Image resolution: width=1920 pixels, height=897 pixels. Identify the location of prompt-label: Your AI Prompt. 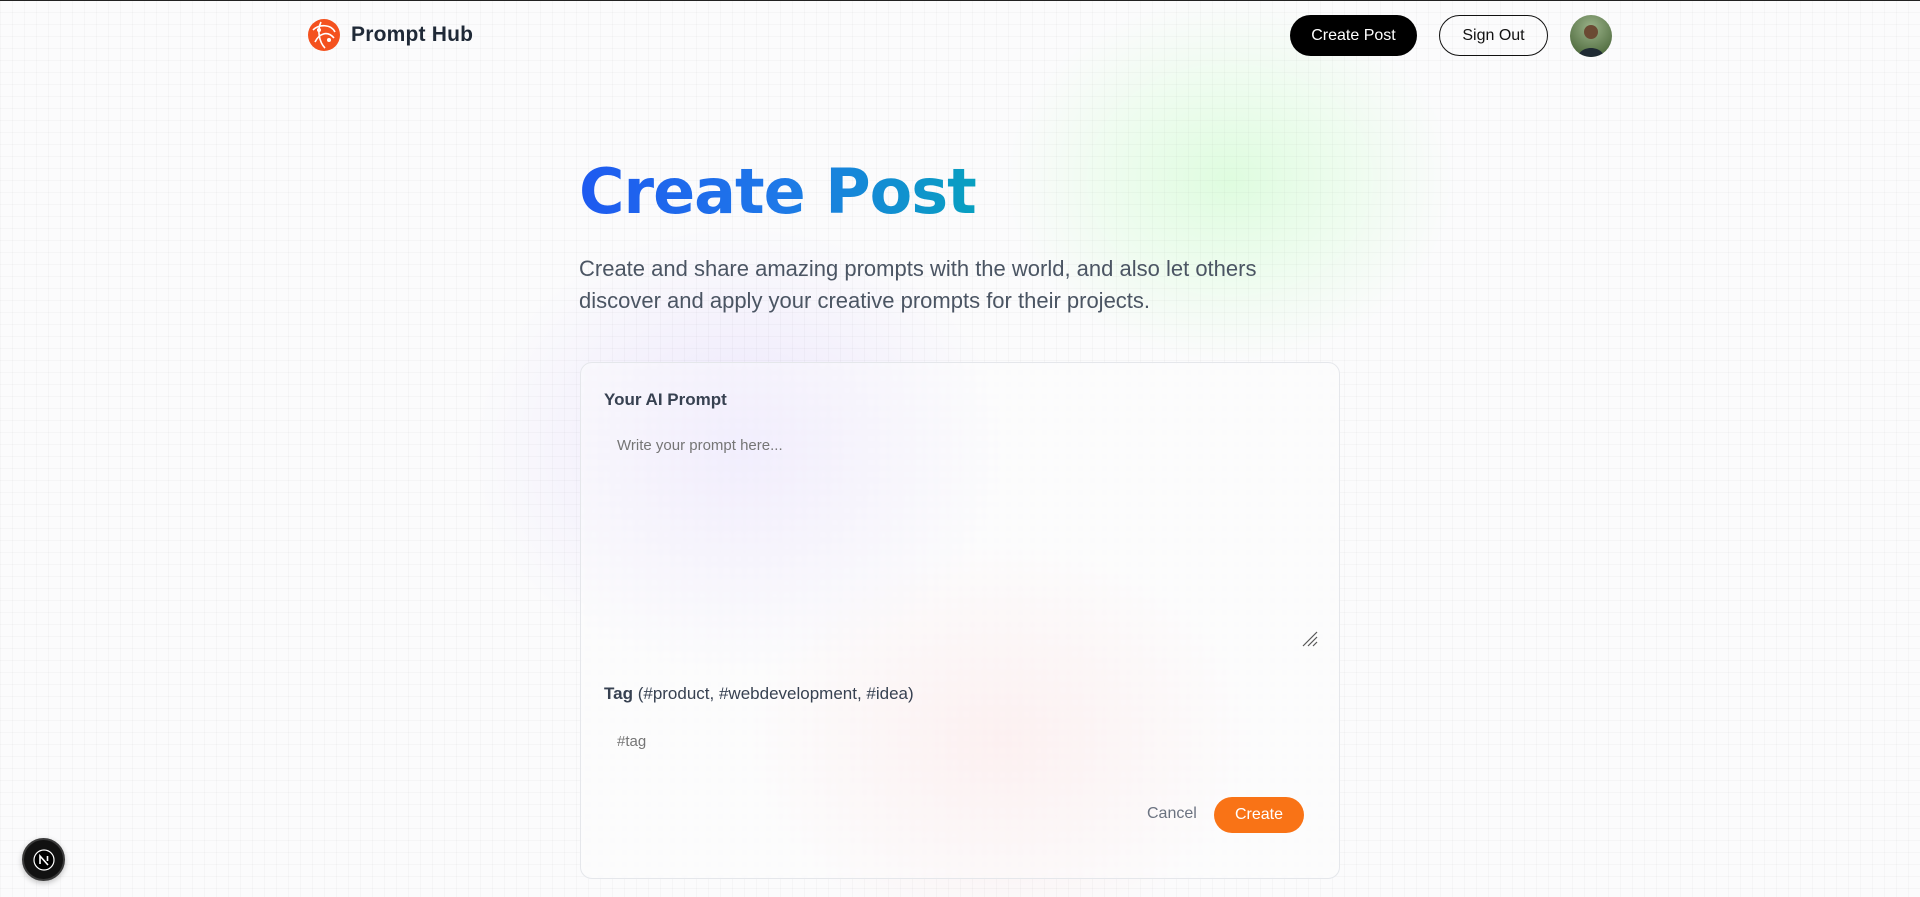
(665, 399).